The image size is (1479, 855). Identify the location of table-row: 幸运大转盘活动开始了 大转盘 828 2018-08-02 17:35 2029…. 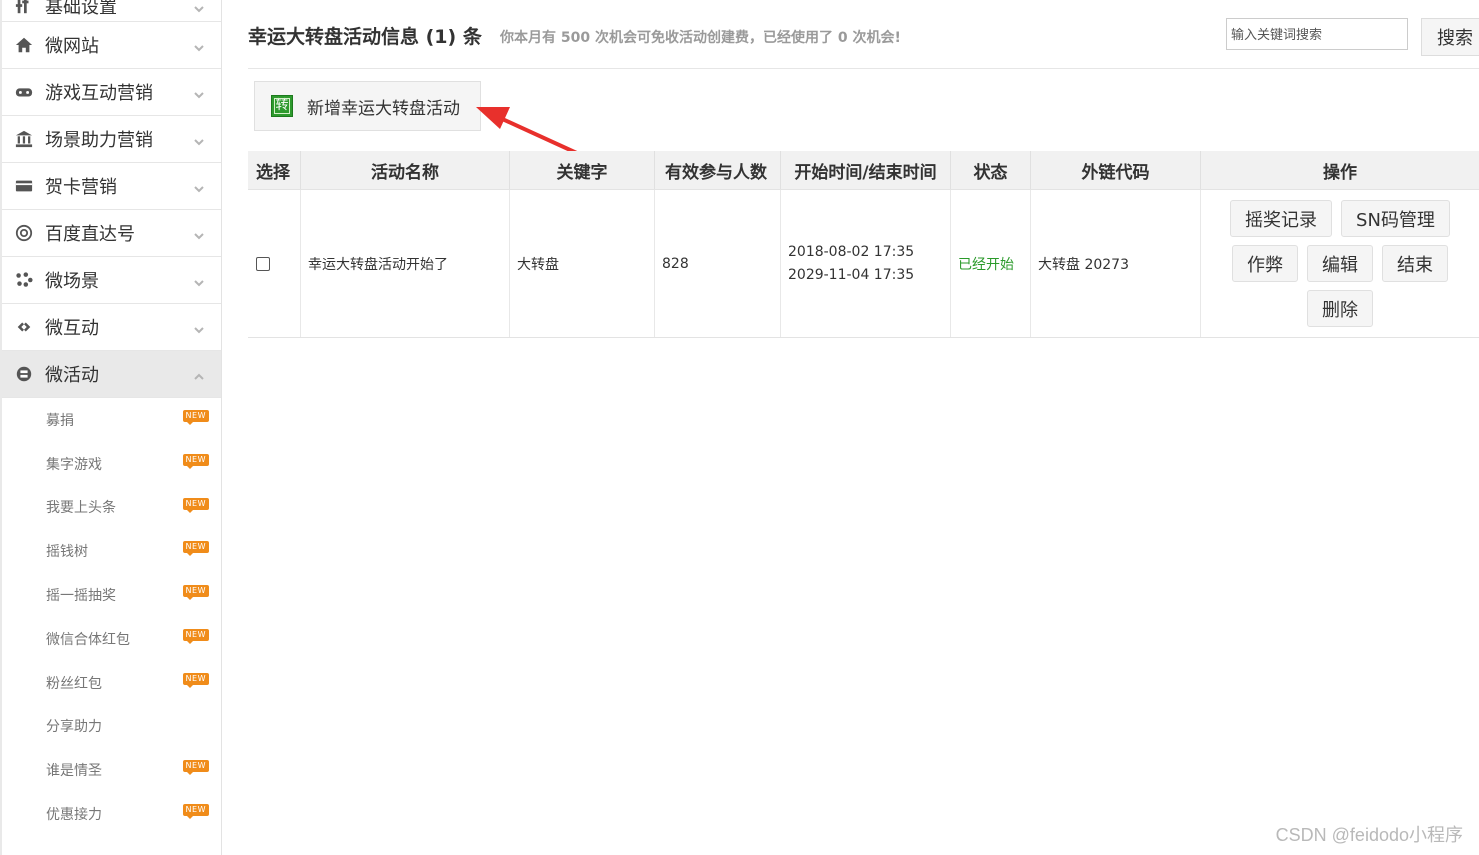
(863, 264).